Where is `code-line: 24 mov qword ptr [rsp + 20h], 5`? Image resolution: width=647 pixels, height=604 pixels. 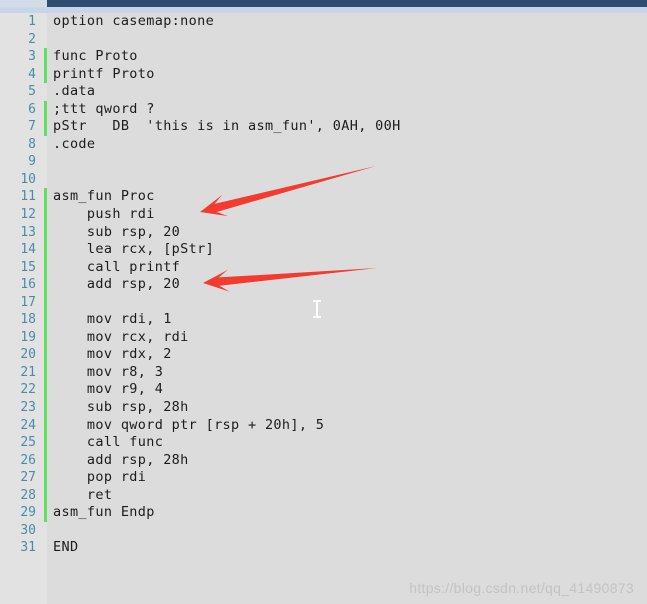 code-line: 24 mov qword ptr [rsp + 20h], 5 is located at coordinates (323, 425).